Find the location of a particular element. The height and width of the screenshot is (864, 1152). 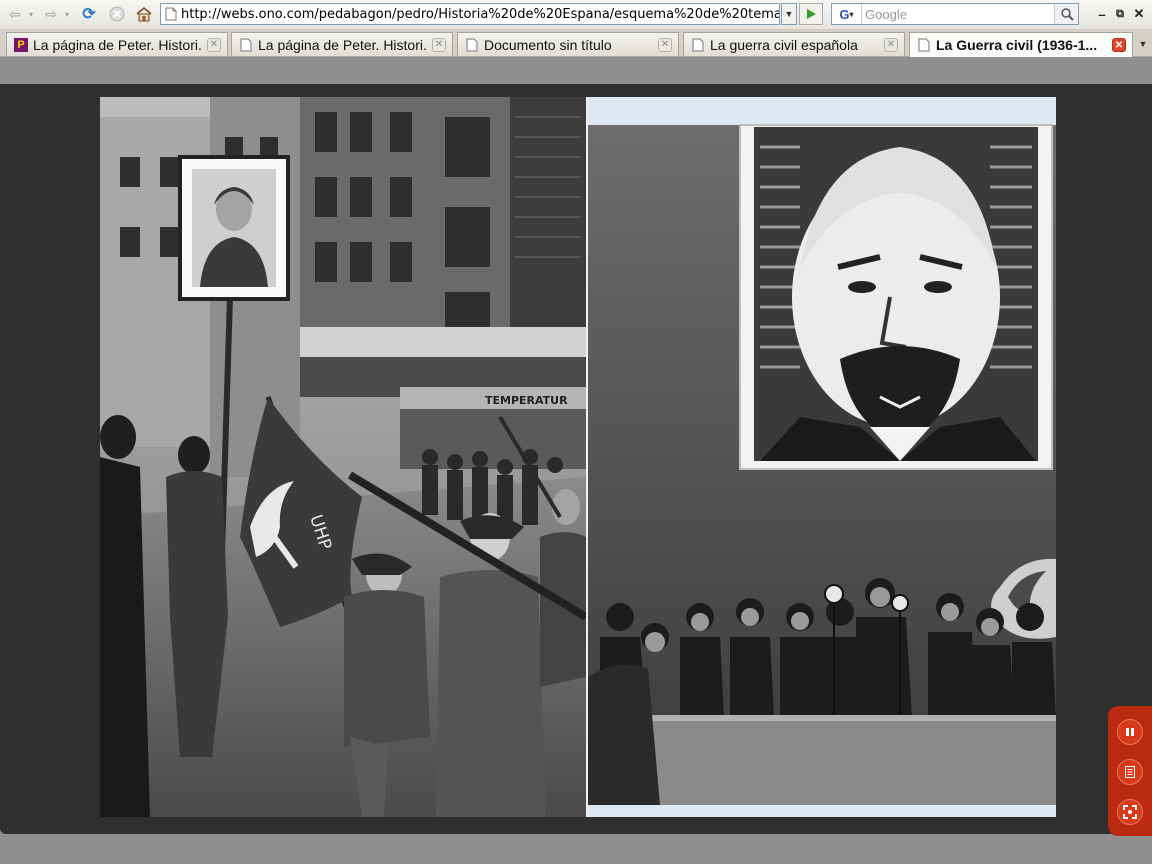

pause-button is located at coordinates (1130, 732).